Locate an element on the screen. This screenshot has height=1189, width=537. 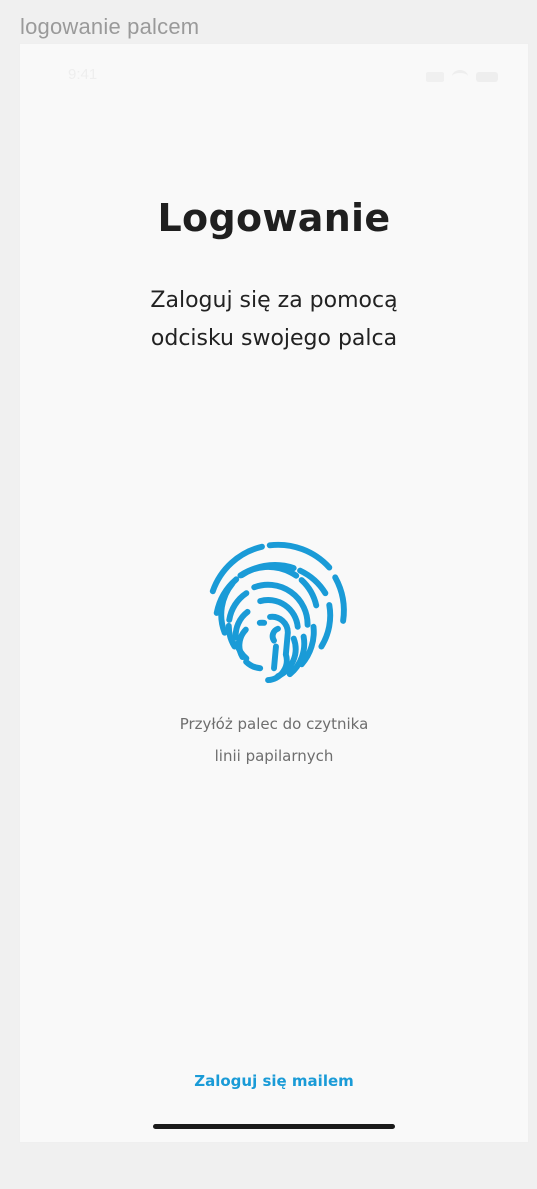
status-icons is located at coordinates (462, 76).